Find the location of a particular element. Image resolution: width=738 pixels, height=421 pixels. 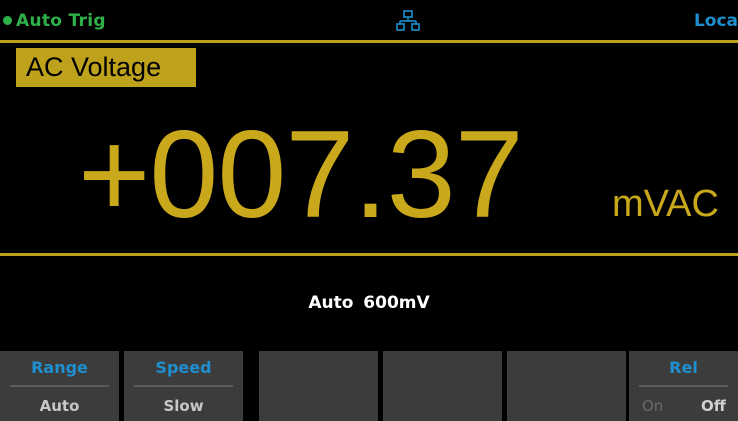

softkey-title: Rel is located at coordinates (683, 367).